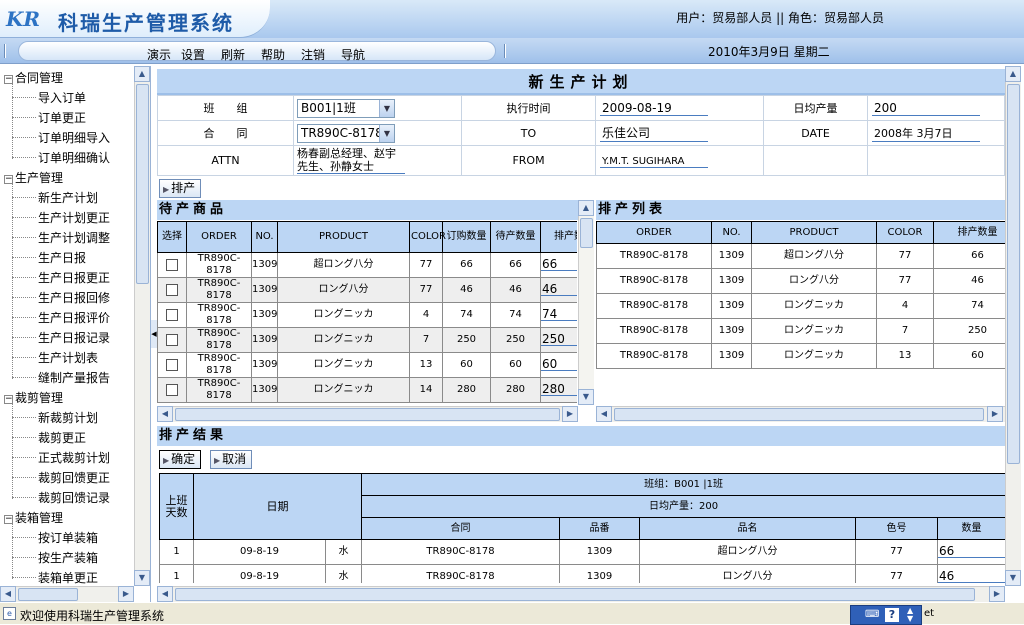  I want to click on pending-vscroll: ▲ ▼, so click(586, 302).